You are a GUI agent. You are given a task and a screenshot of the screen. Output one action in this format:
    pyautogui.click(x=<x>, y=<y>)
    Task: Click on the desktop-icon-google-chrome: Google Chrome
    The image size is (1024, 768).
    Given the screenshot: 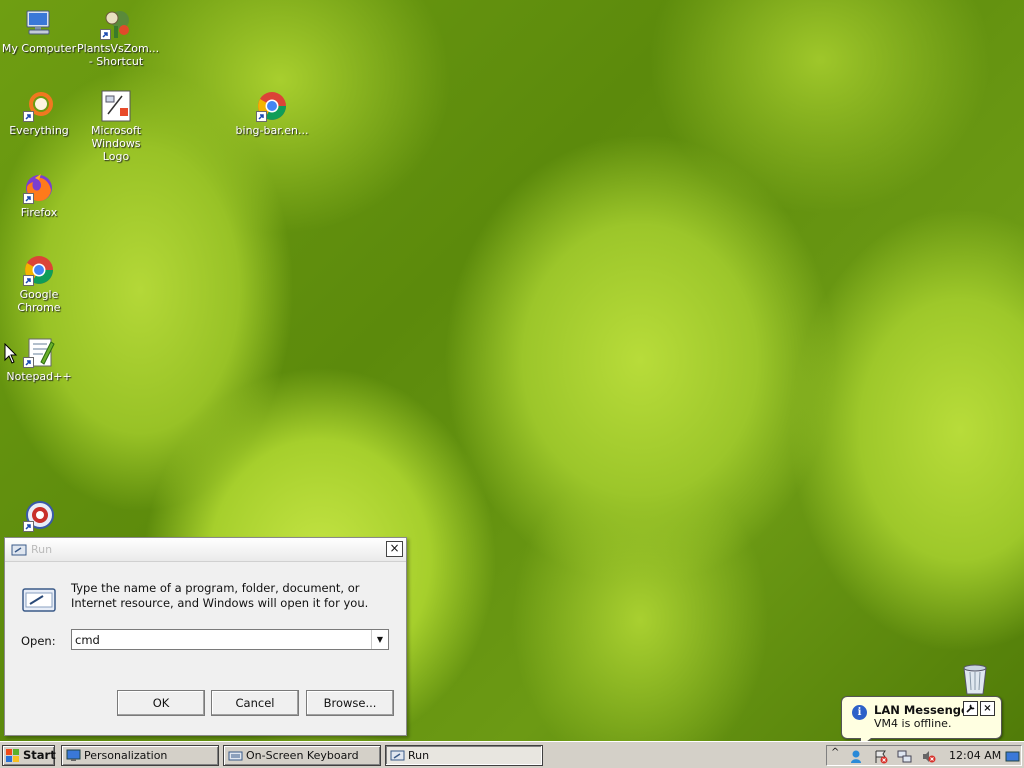 What is the action you would take?
    pyautogui.click(x=39, y=284)
    